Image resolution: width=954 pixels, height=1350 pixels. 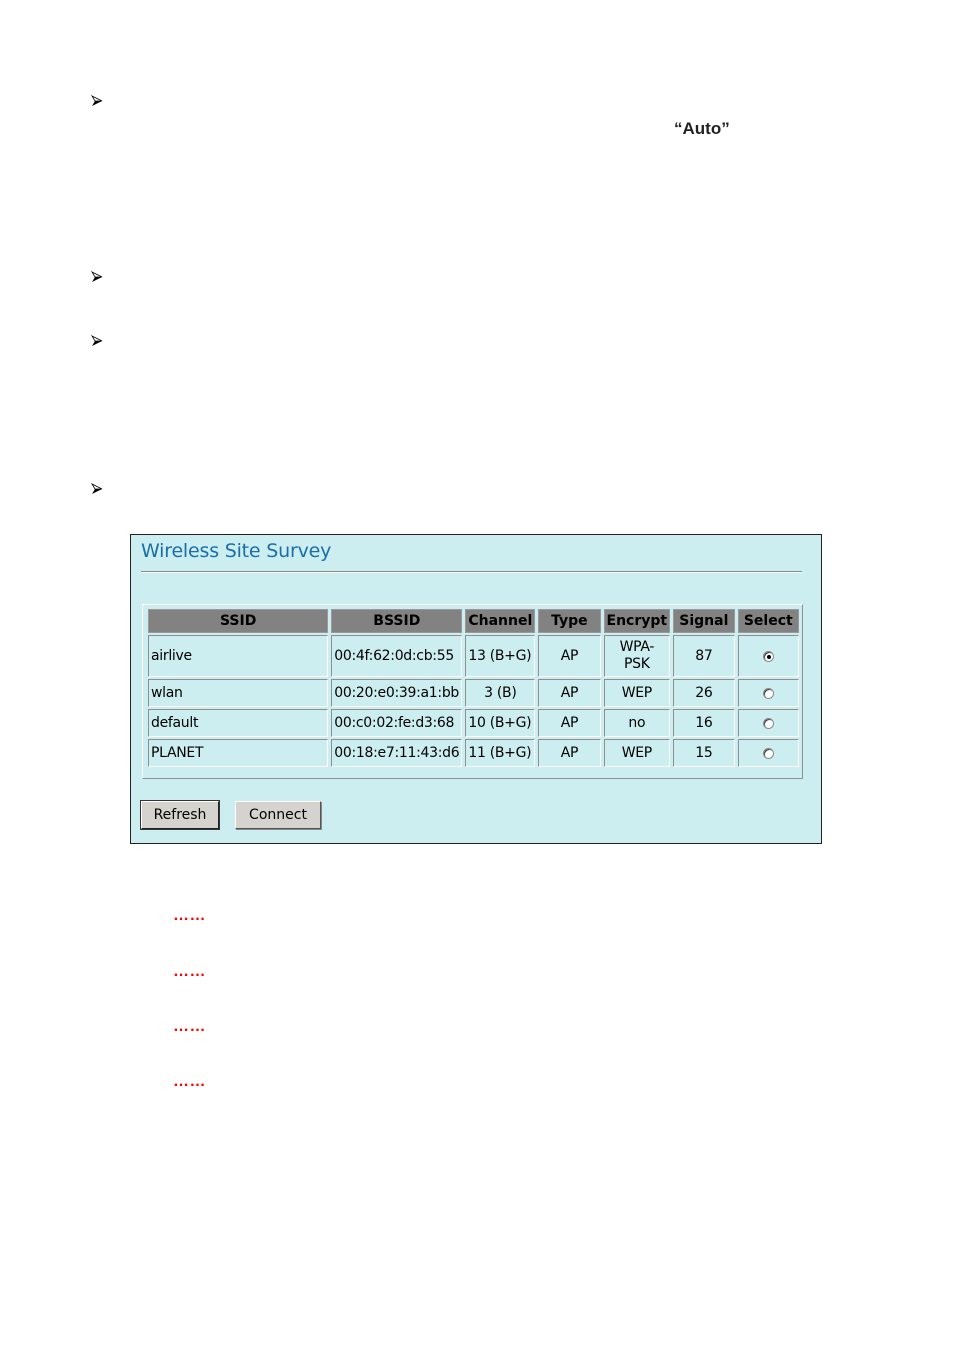 I want to click on column-header-ssid: SSID, so click(x=238, y=621).